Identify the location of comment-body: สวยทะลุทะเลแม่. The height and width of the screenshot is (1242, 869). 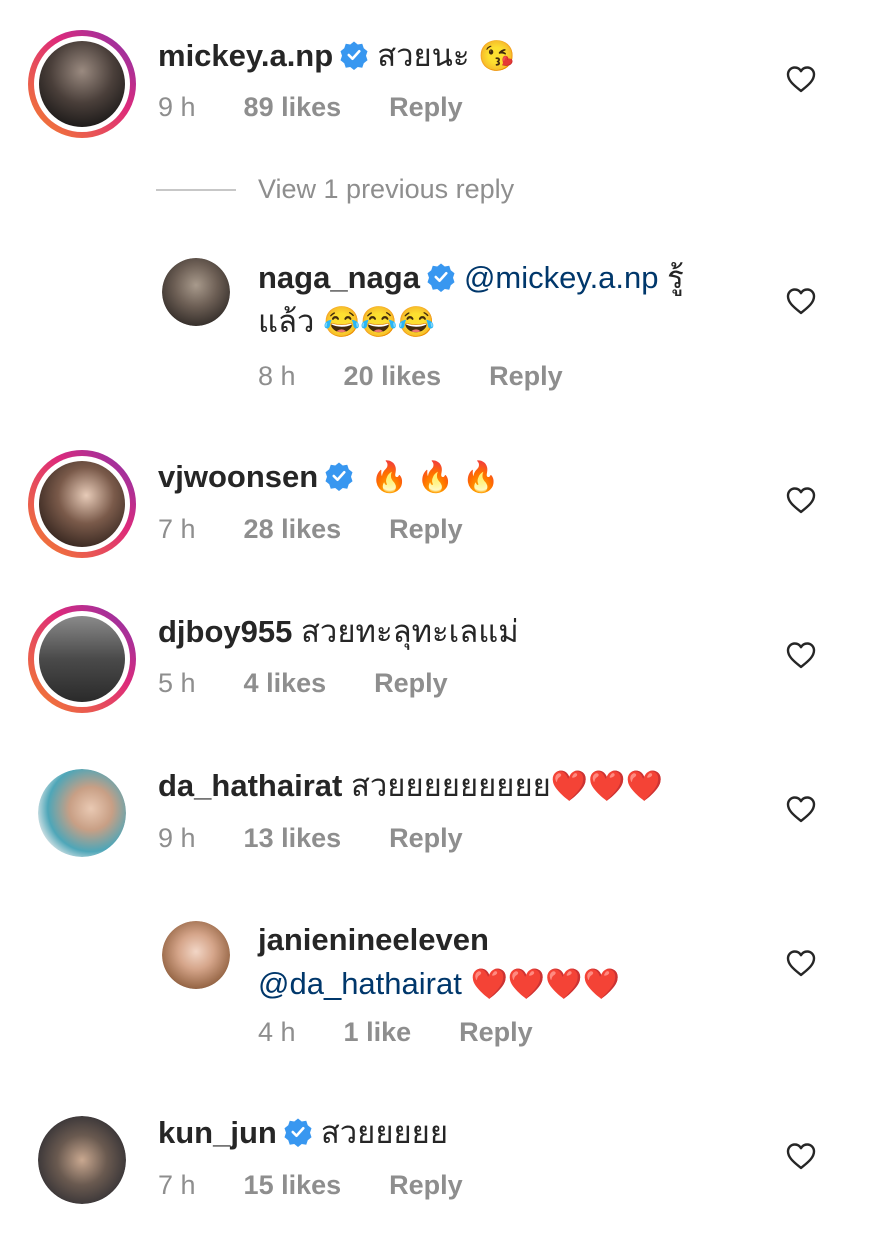
(410, 631).